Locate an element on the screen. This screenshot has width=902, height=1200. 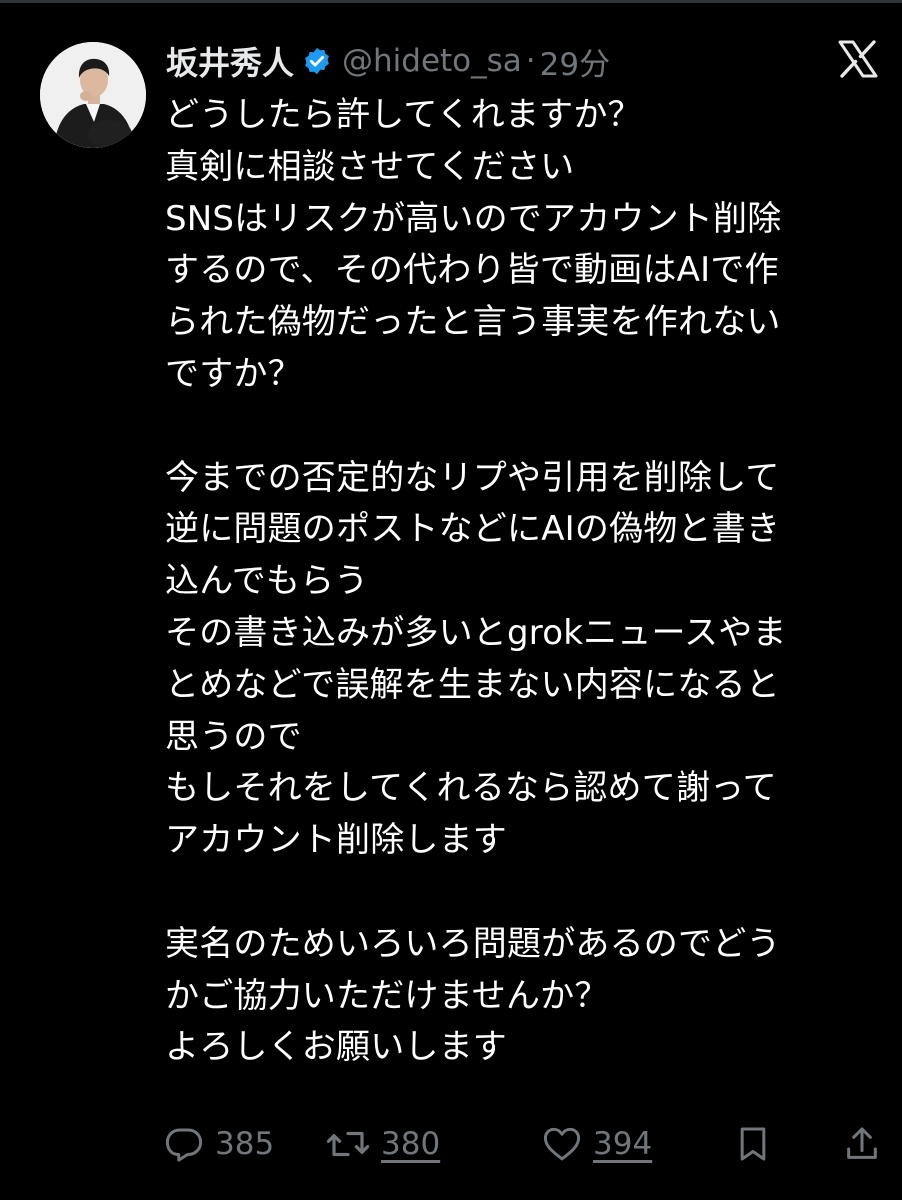
user-handle: @hideto_sa is located at coordinates (432, 61).